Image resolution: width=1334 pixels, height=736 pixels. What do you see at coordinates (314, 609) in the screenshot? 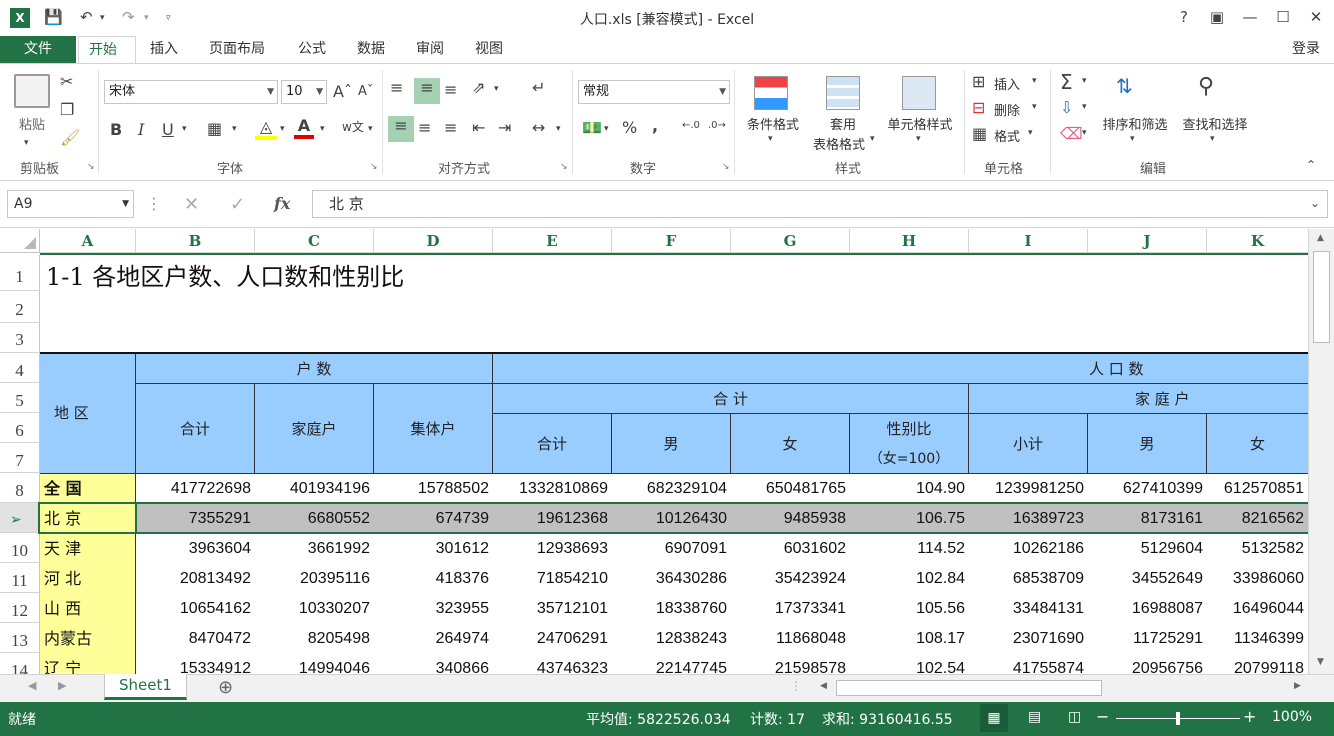
I see `data-cell-c: 10330207` at bounding box center [314, 609].